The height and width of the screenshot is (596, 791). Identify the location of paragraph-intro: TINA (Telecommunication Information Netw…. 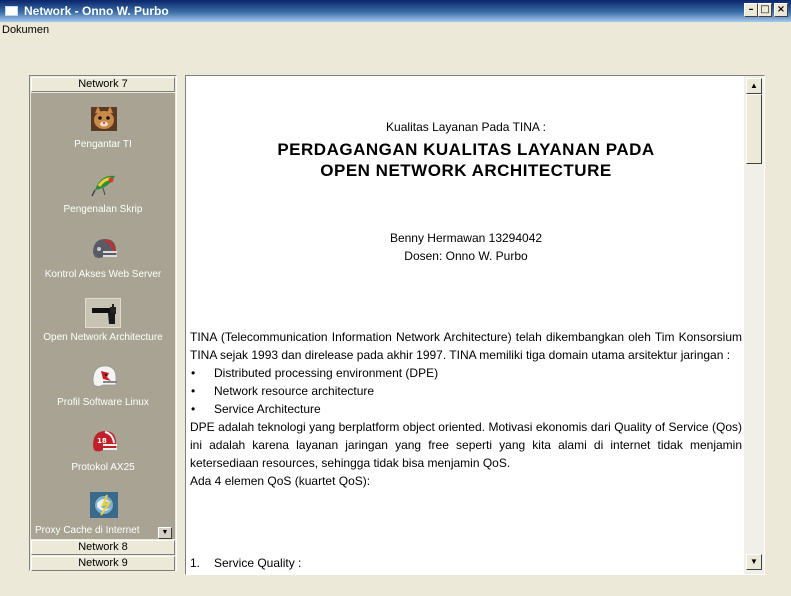
(466, 346).